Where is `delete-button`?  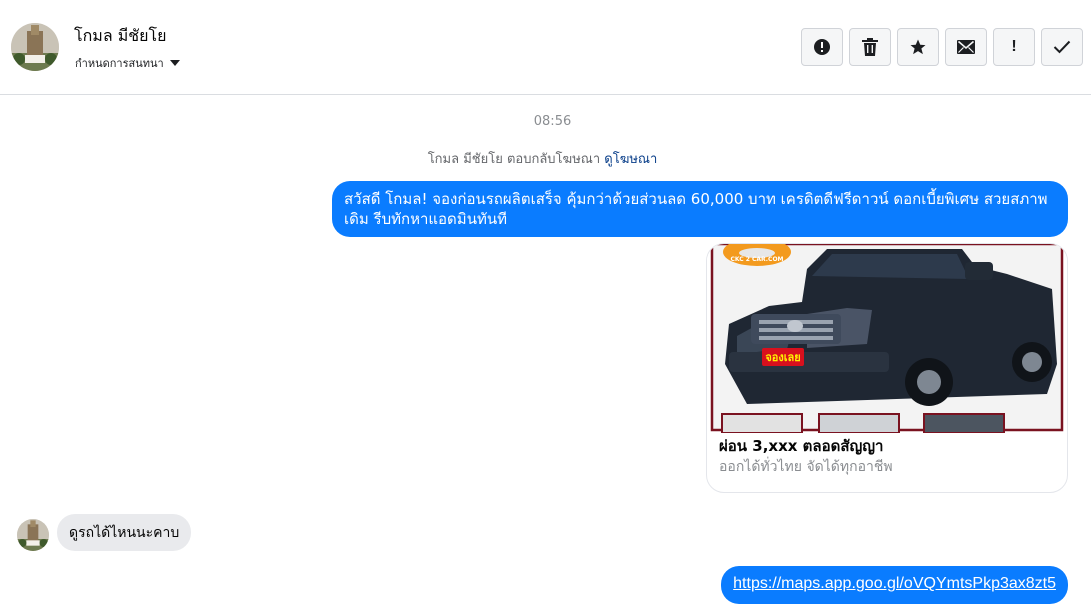 delete-button is located at coordinates (870, 47).